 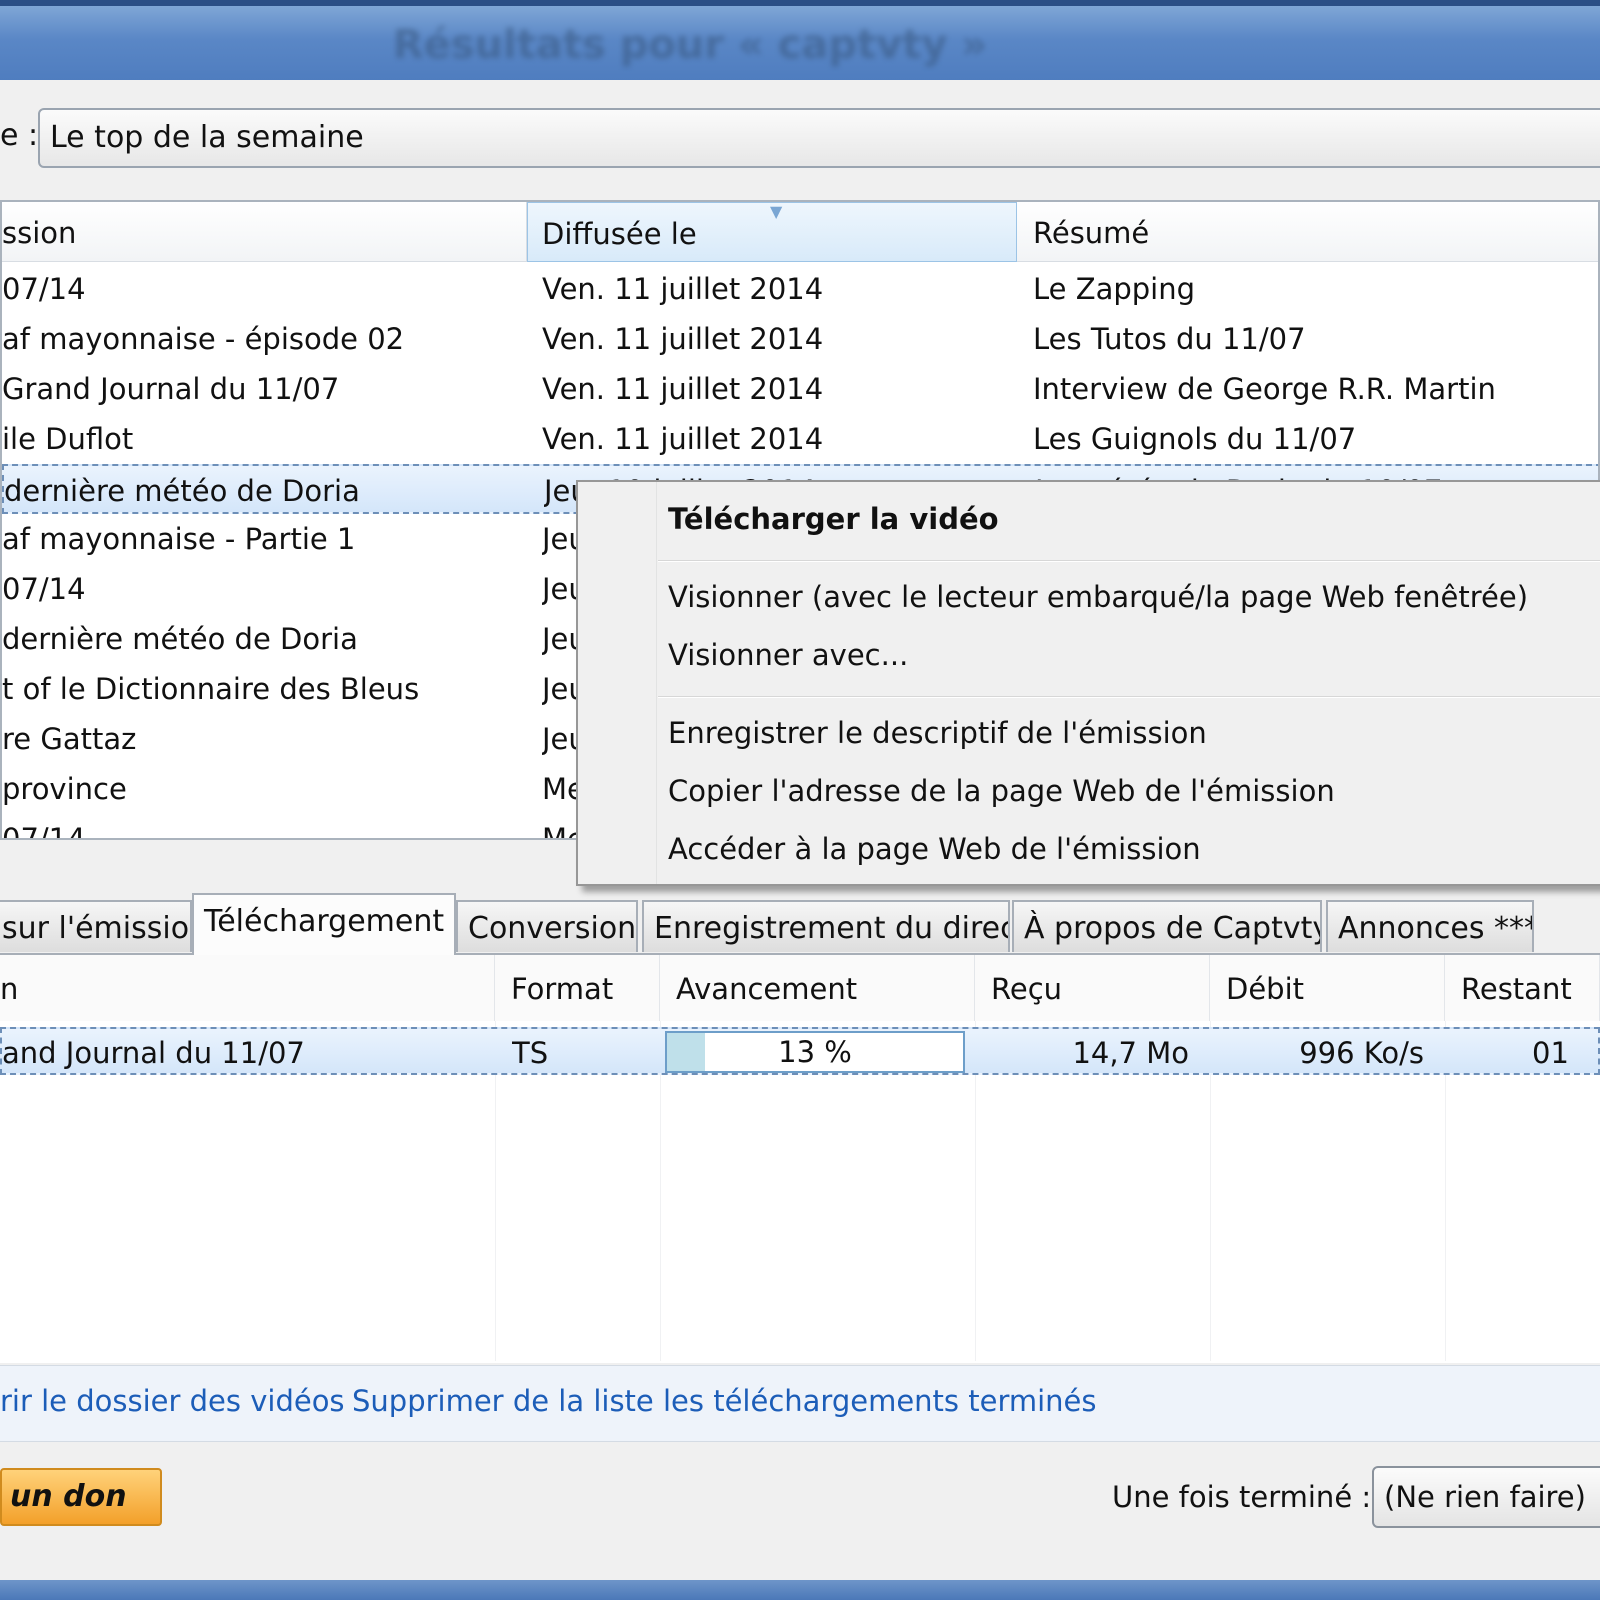 What do you see at coordinates (211, 689) in the screenshot?
I see `result-emission: t of le Dictionnaire des Bleus` at bounding box center [211, 689].